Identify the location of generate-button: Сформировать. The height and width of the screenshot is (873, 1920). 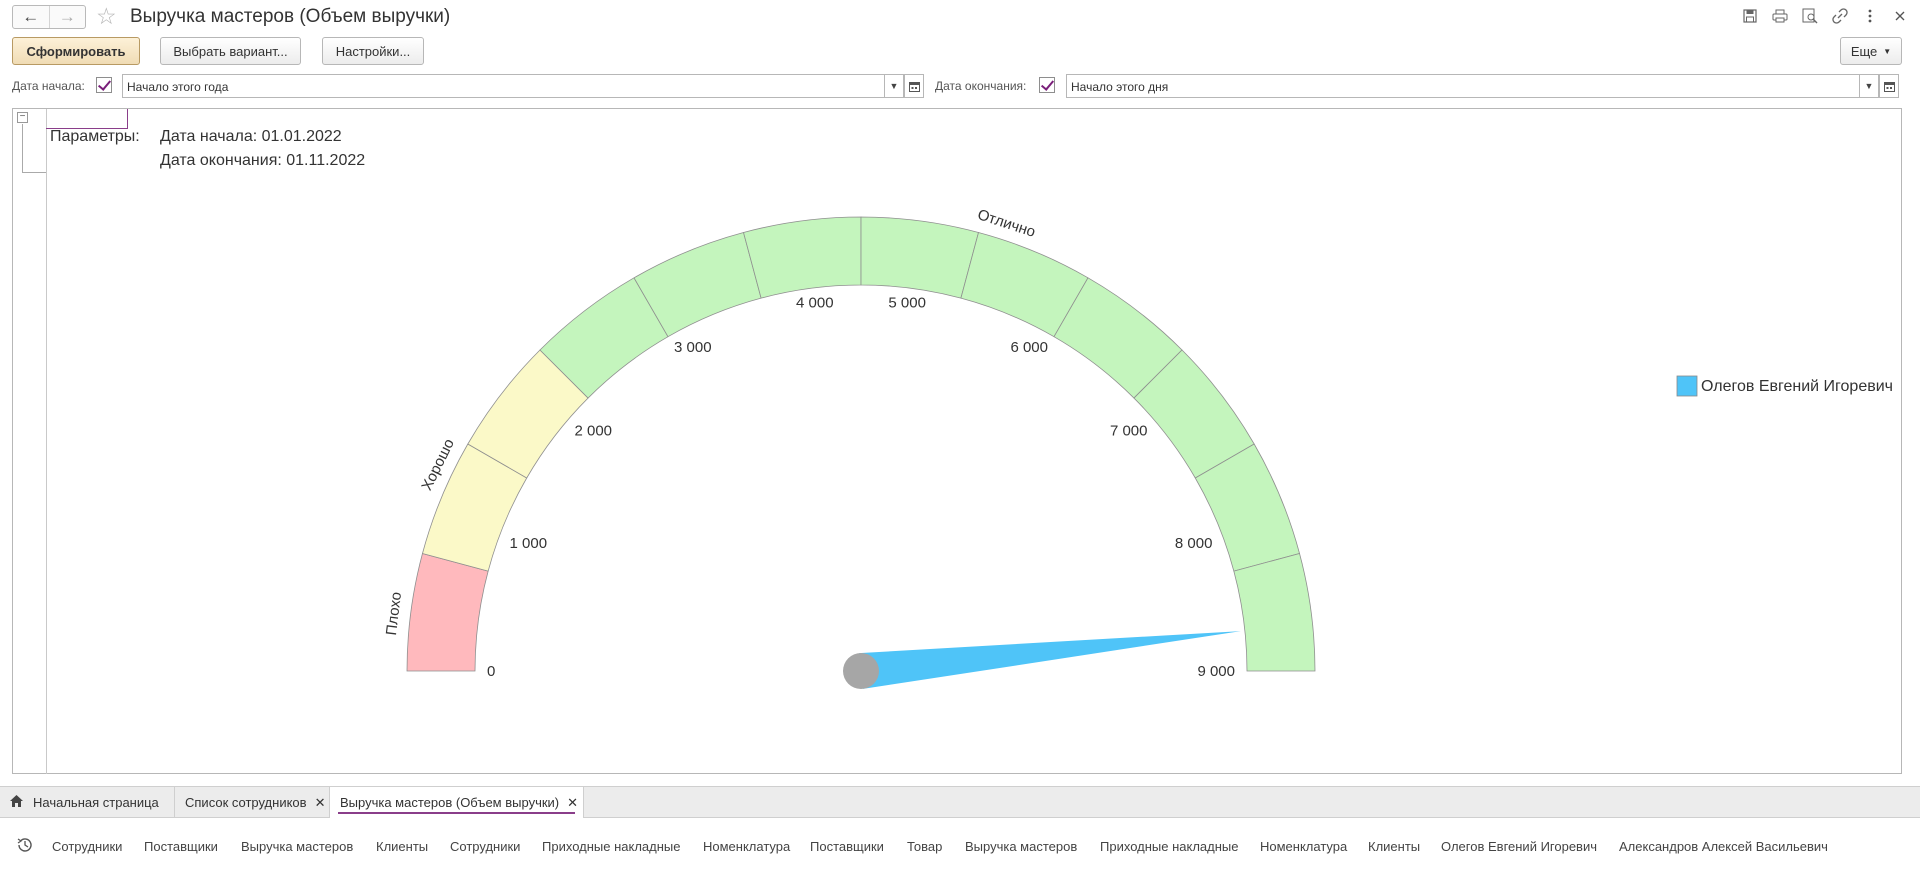
(76, 51).